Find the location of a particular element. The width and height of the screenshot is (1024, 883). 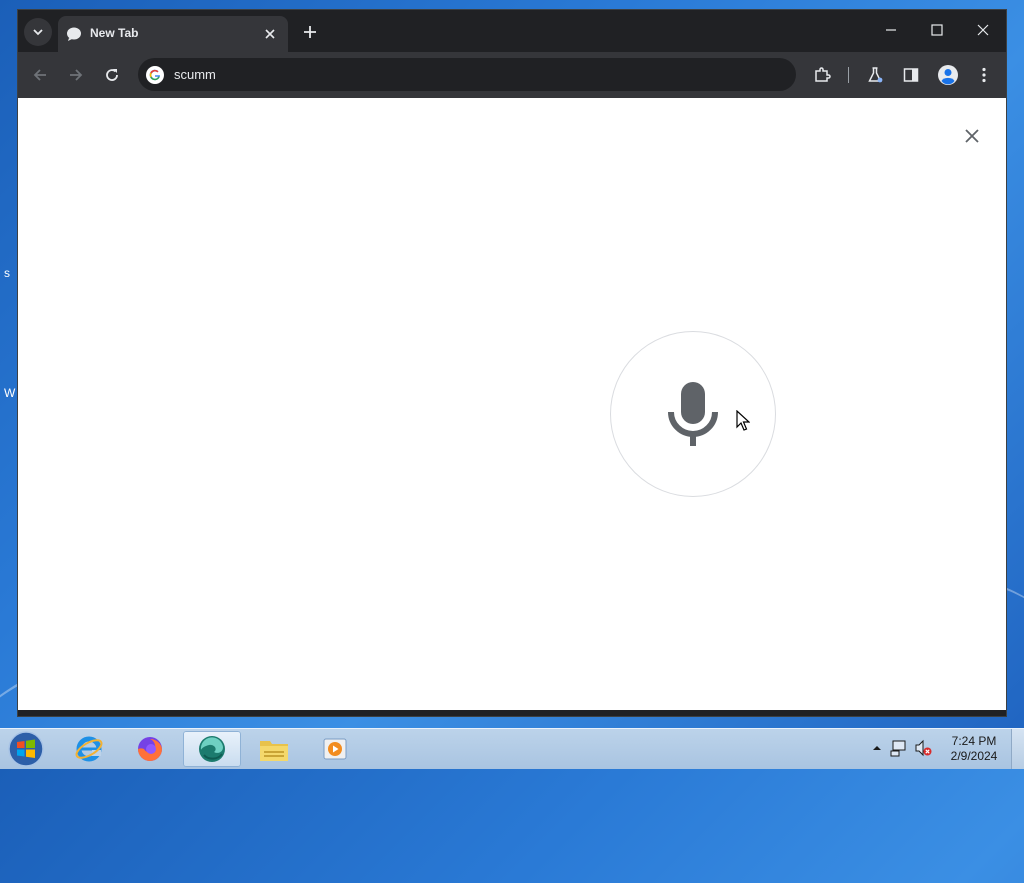

system-clock: 7:24 PM 2/9/2024 is located at coordinates (974, 749).